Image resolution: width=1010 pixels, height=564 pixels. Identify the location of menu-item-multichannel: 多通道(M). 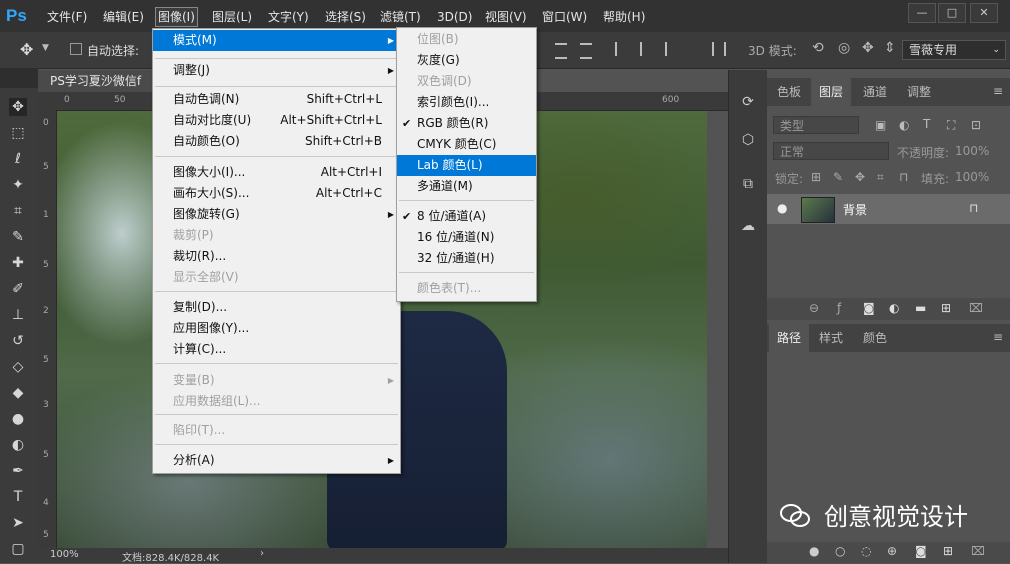
(466, 186).